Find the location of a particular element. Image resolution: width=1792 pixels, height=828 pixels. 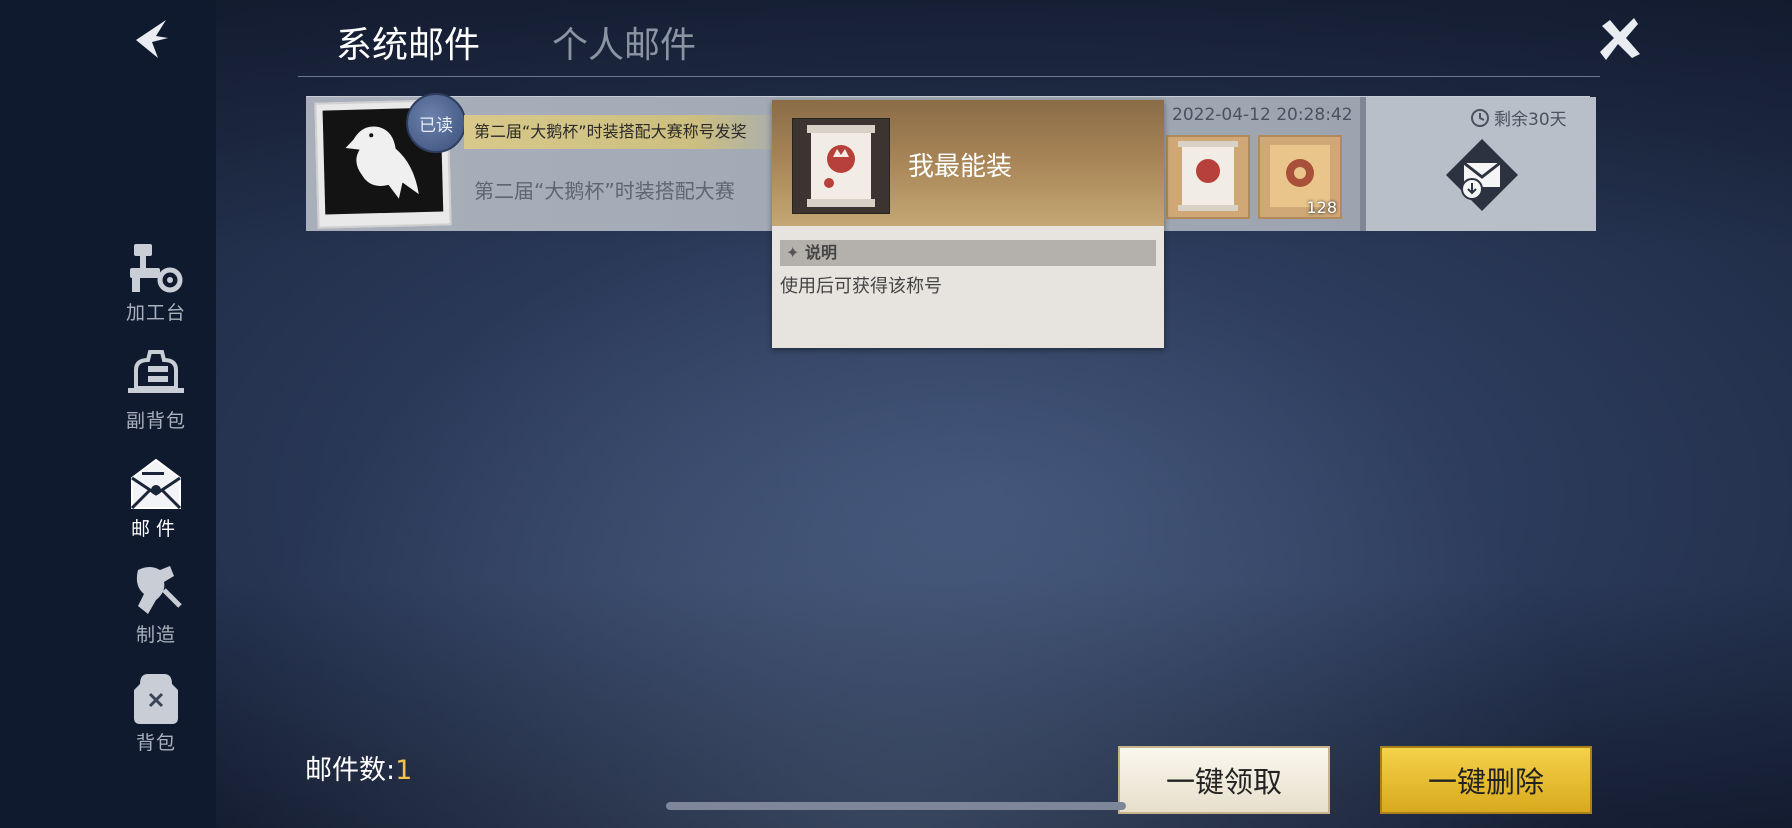

claim-all-button: 一键领取 is located at coordinates (1224, 780).